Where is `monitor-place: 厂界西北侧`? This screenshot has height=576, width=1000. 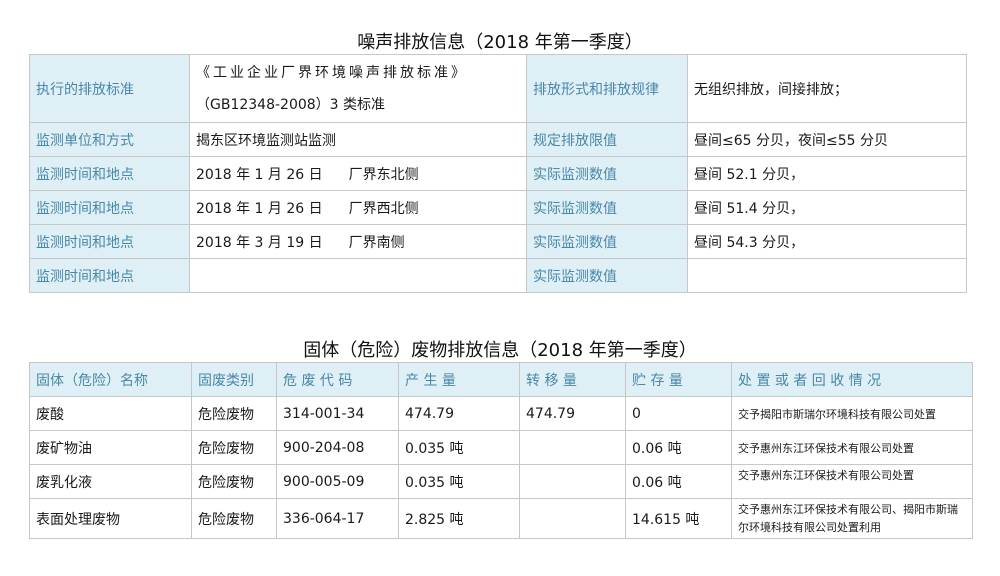 monitor-place: 厂界西北侧 is located at coordinates (383, 208).